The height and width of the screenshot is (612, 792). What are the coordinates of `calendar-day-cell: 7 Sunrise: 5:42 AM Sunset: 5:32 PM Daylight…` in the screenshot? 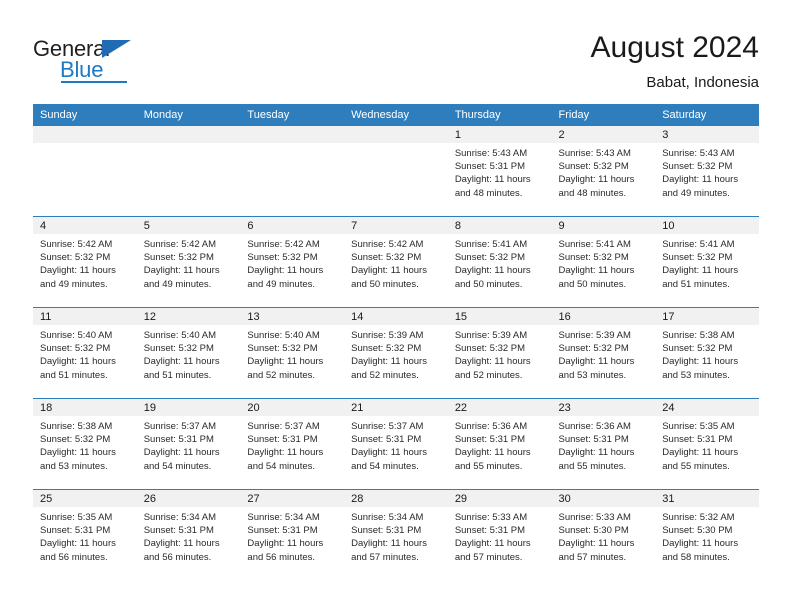 It's located at (396, 262).